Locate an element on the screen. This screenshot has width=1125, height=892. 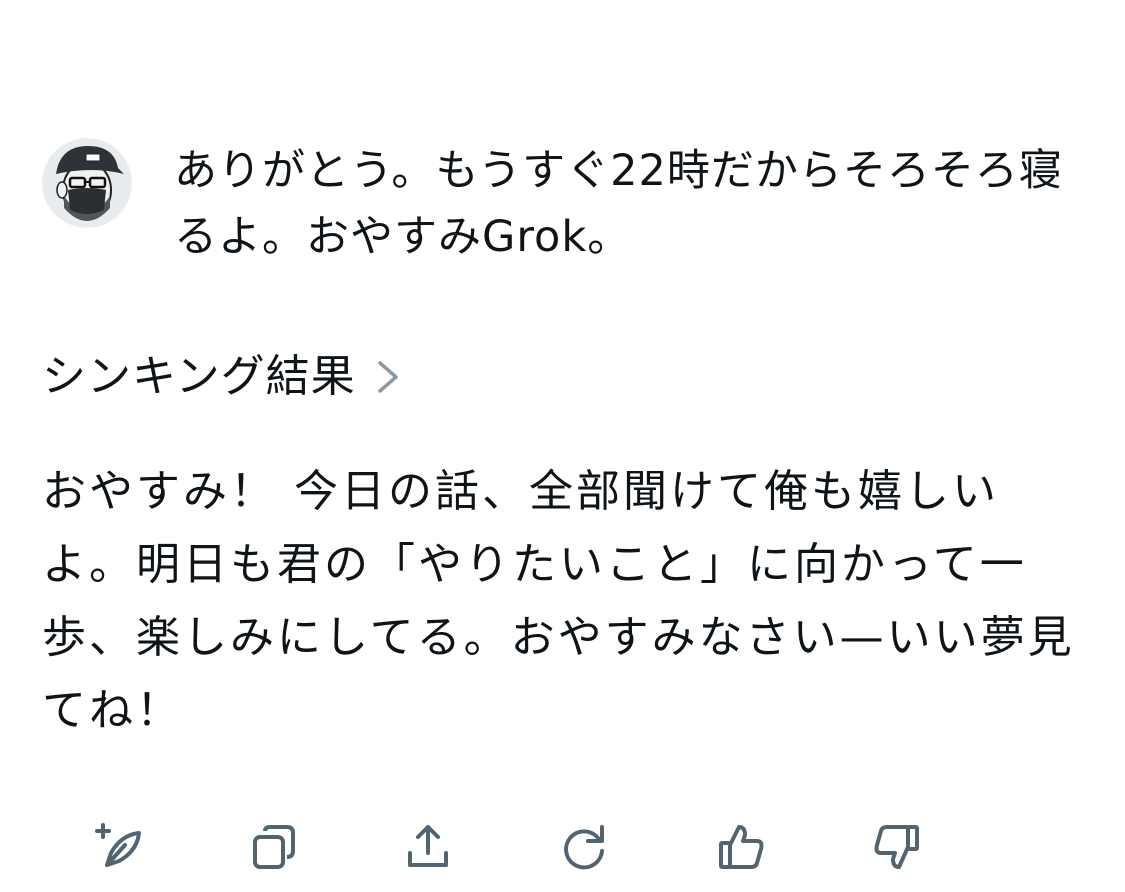
like-button is located at coordinates (741, 847).